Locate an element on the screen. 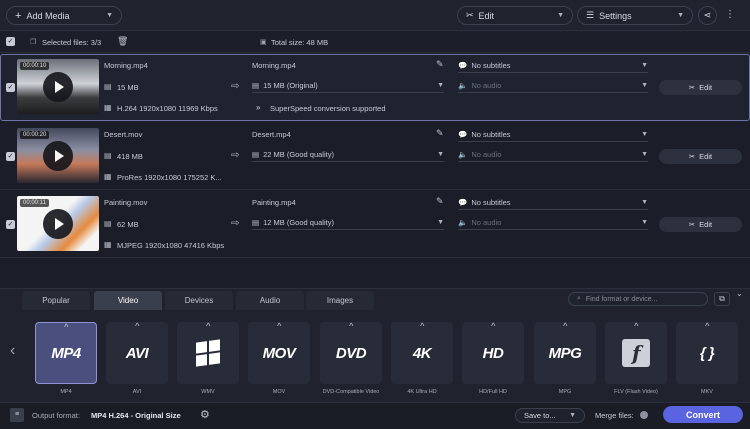  tab-popular: Popular is located at coordinates (56, 300).